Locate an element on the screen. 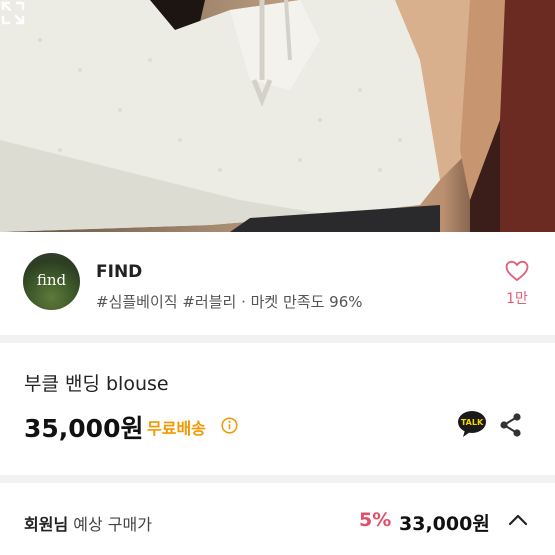 This screenshot has height=555, width=555. kakaotalk-icon: TALK is located at coordinates (472, 424).